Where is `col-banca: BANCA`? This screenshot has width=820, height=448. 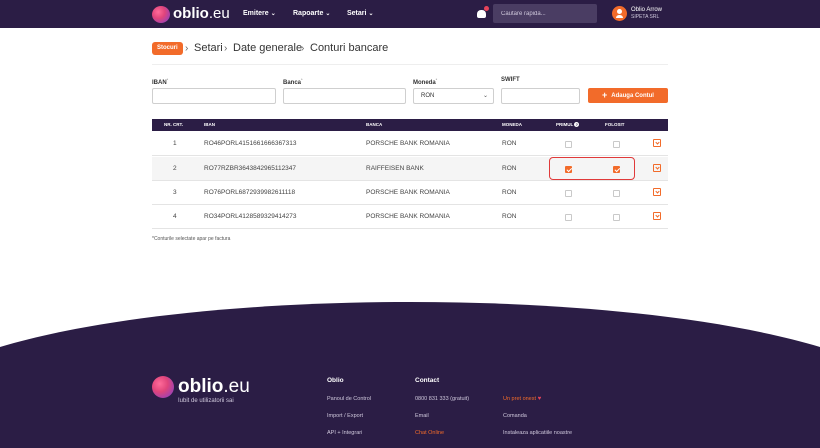
col-banca: BANCA is located at coordinates (374, 124).